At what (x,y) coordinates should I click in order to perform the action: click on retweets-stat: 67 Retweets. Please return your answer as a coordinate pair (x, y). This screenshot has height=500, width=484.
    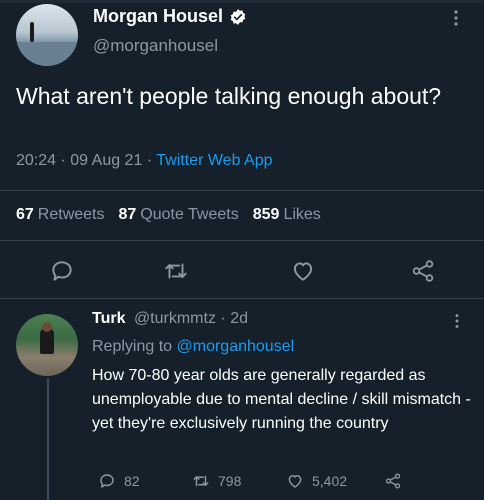
    Looking at the image, I should click on (60, 215).